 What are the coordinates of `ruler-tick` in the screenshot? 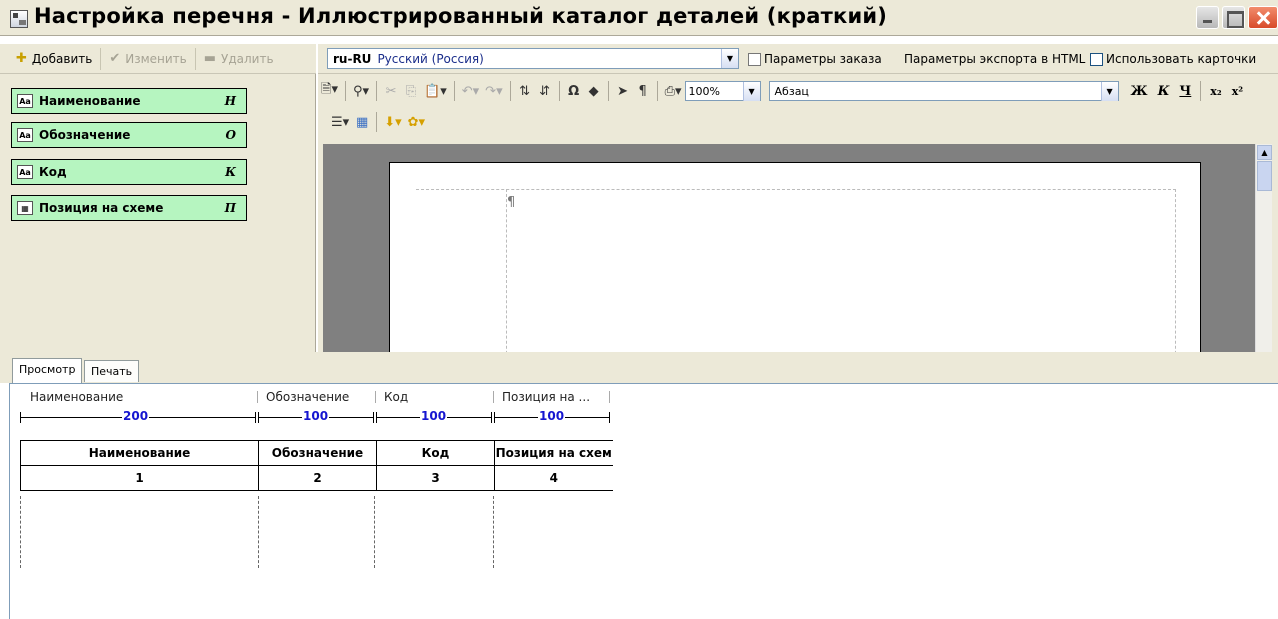 It's located at (20, 417).